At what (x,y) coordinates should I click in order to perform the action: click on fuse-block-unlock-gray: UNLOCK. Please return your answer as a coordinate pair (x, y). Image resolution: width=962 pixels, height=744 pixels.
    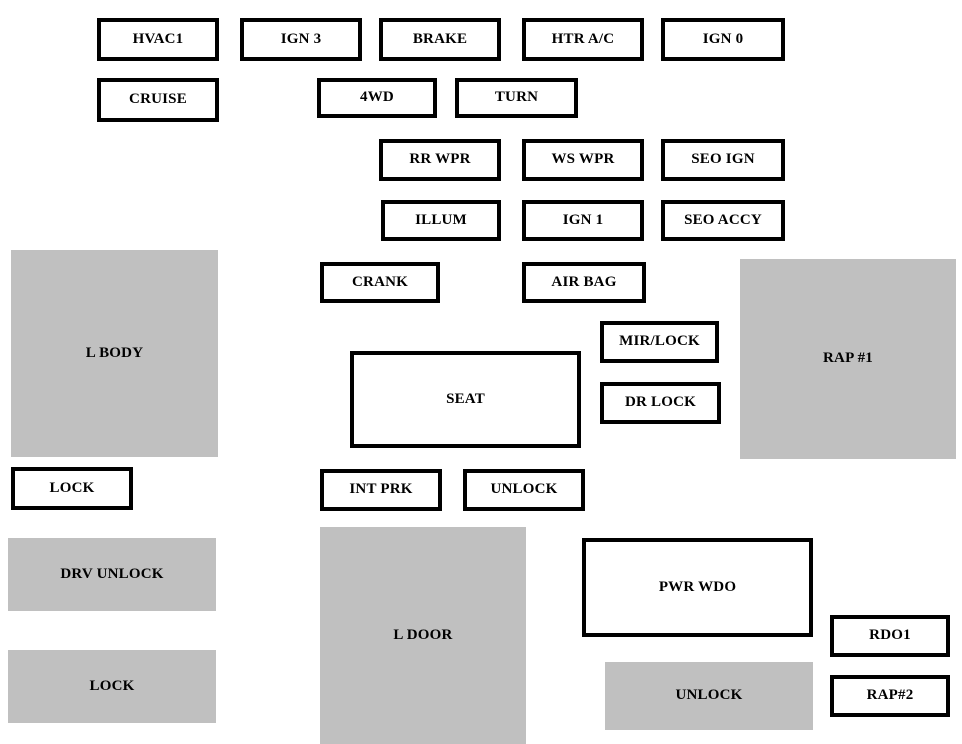
    Looking at the image, I should click on (709, 696).